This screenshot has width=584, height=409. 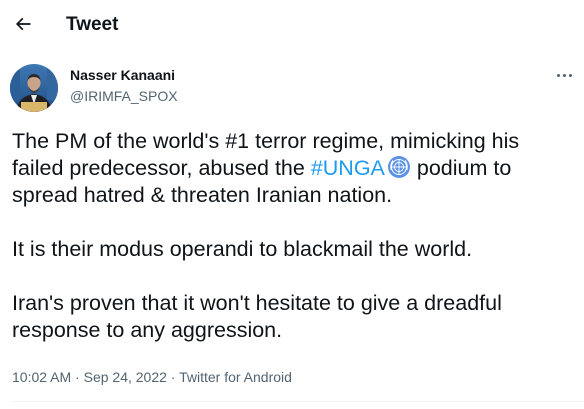 What do you see at coordinates (92, 24) in the screenshot?
I see `page-title: Tweet` at bounding box center [92, 24].